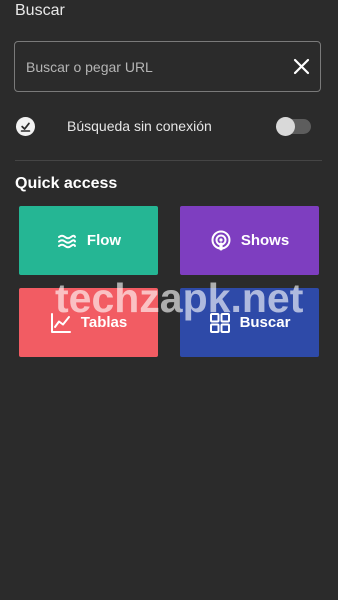 The height and width of the screenshot is (600, 338). I want to click on tile-label: Buscar, so click(265, 322).